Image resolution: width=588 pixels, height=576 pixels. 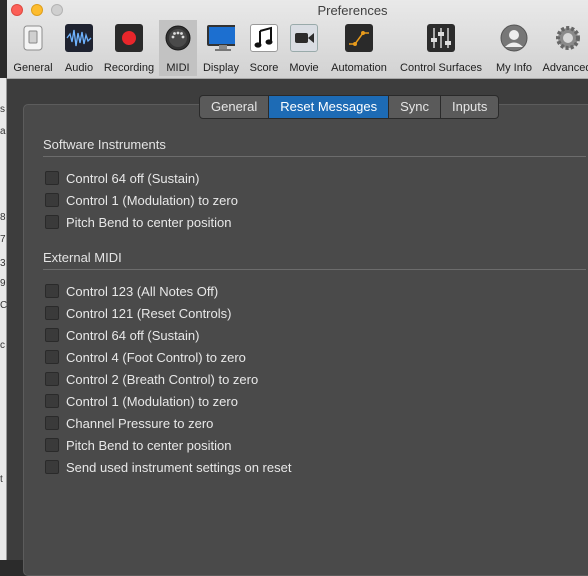 I want to click on toolbar-item-automation: Automation, so click(x=359, y=48).